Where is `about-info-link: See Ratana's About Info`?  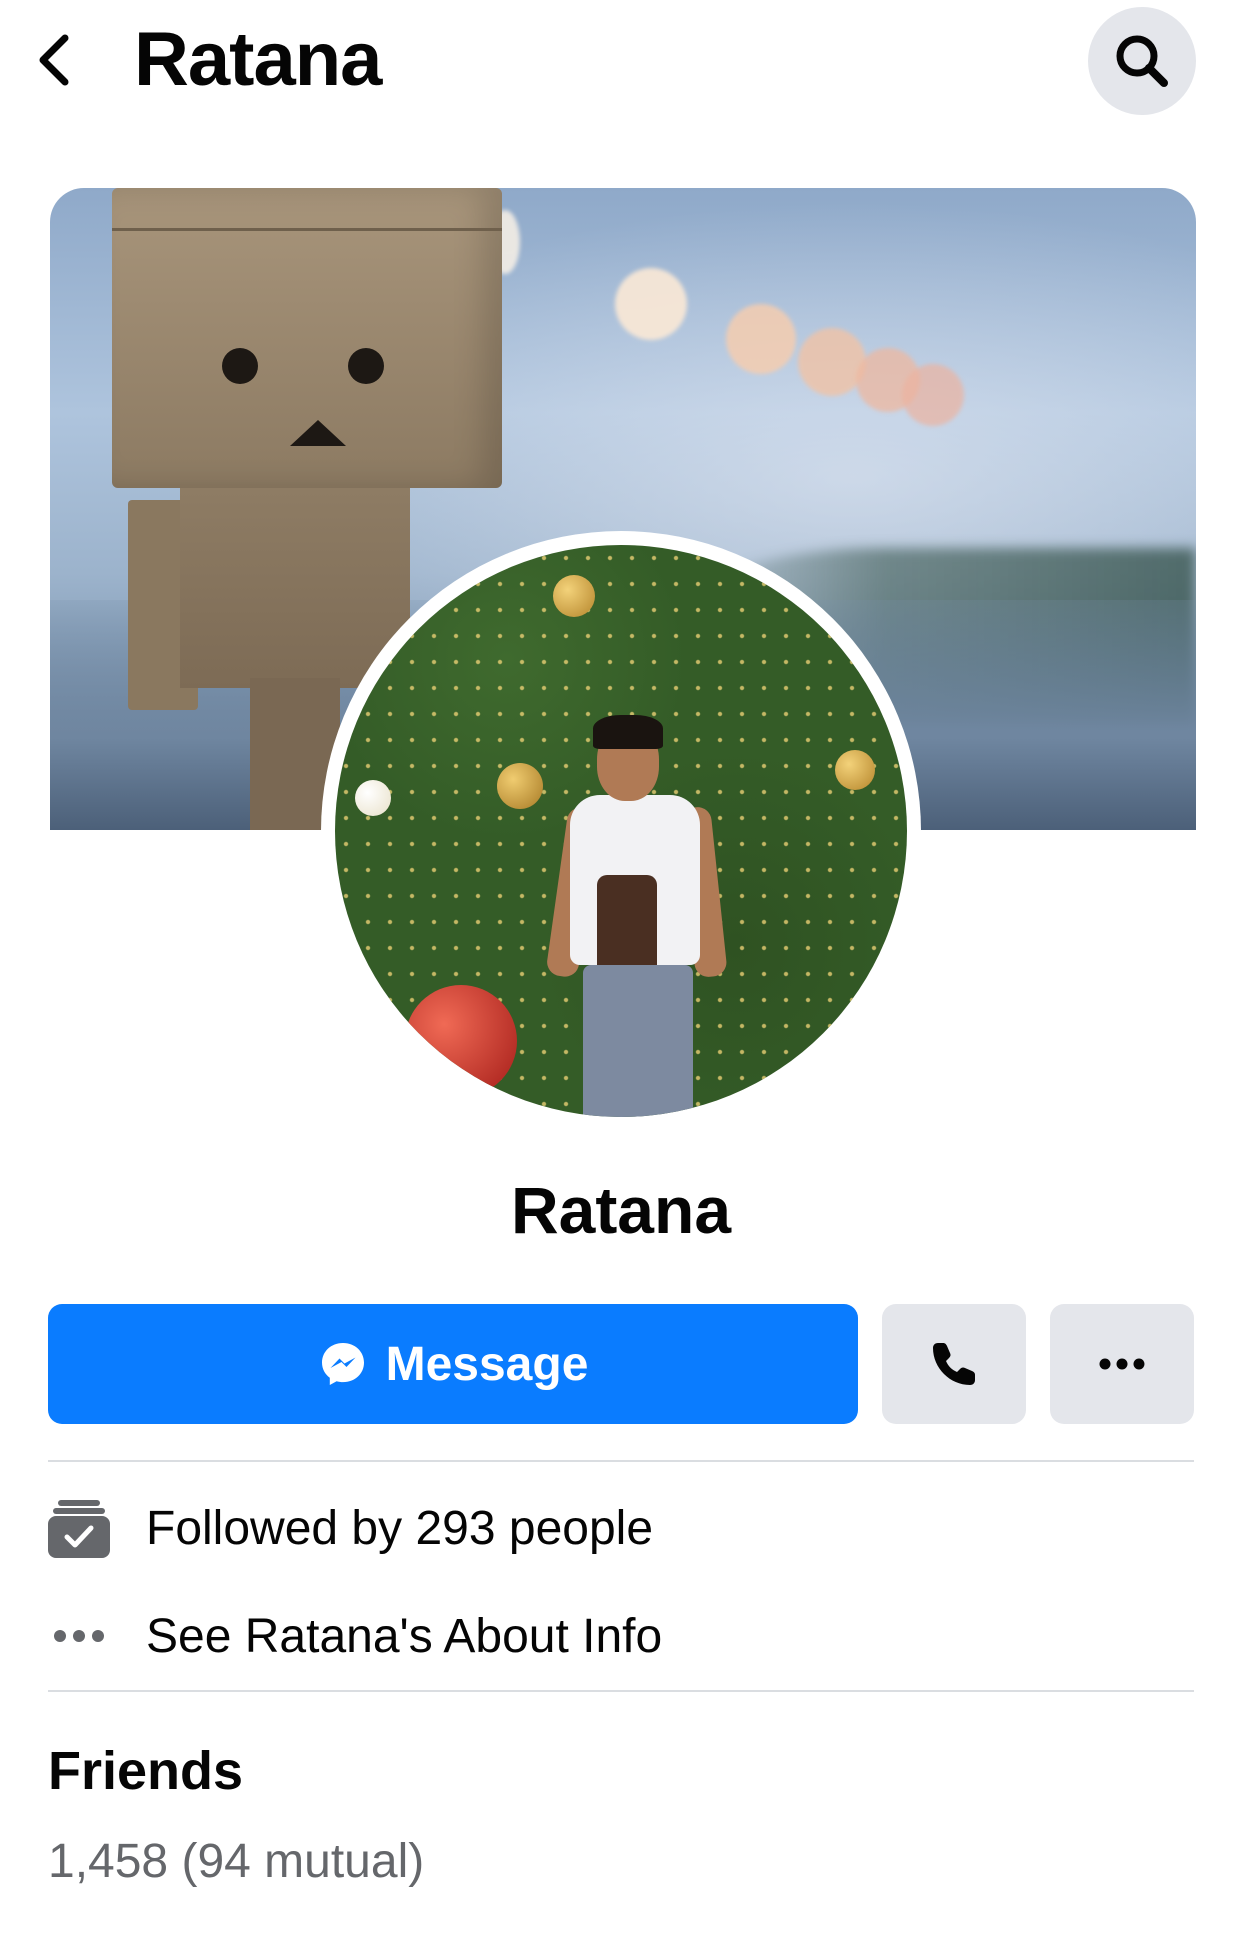
about-info-link: See Ratana's About Info is located at coordinates (404, 1636).